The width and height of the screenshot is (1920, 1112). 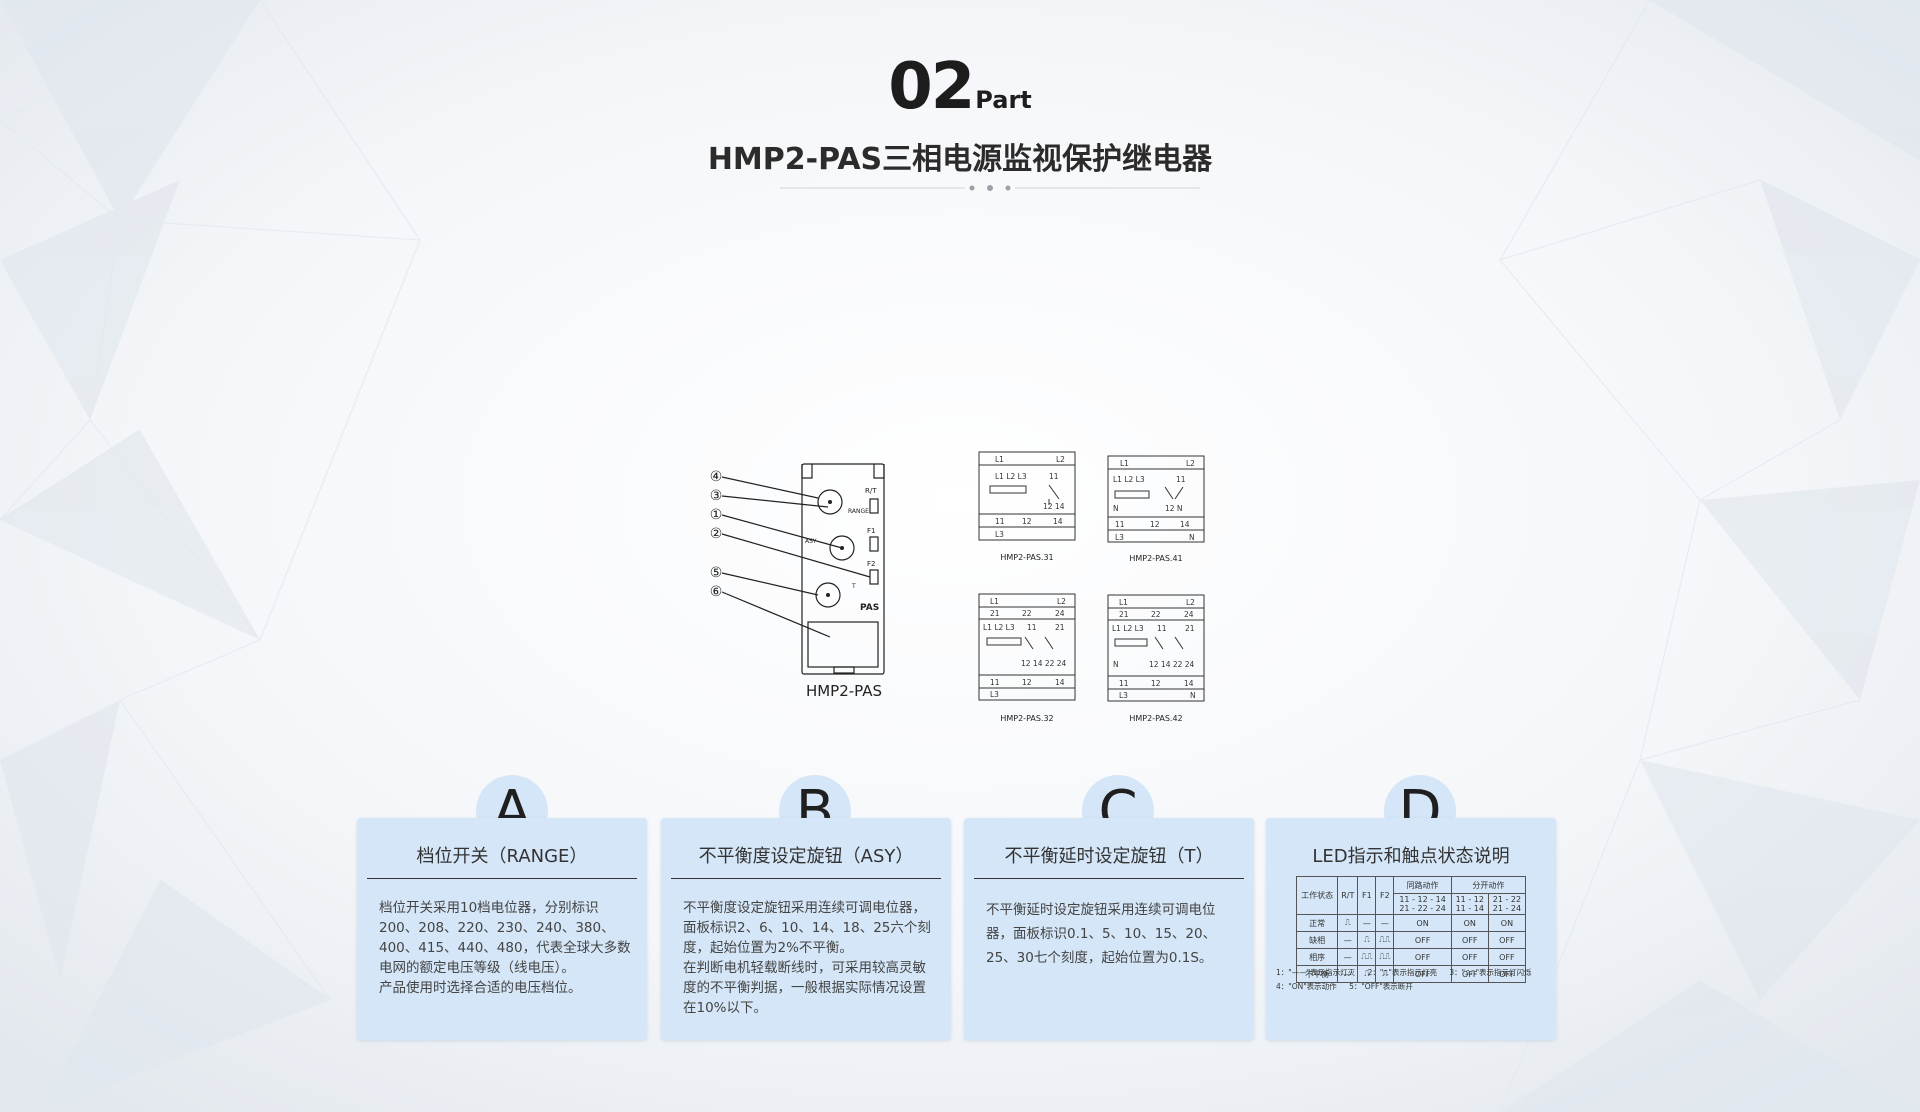 I want to click on relay-model-label: HMP2-PAS, so click(x=844, y=691).